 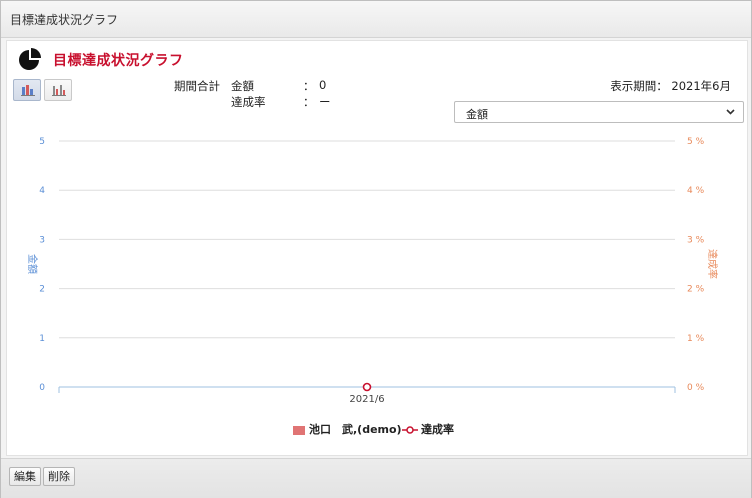 I want to click on grouped-bar-view-button, so click(x=58, y=90).